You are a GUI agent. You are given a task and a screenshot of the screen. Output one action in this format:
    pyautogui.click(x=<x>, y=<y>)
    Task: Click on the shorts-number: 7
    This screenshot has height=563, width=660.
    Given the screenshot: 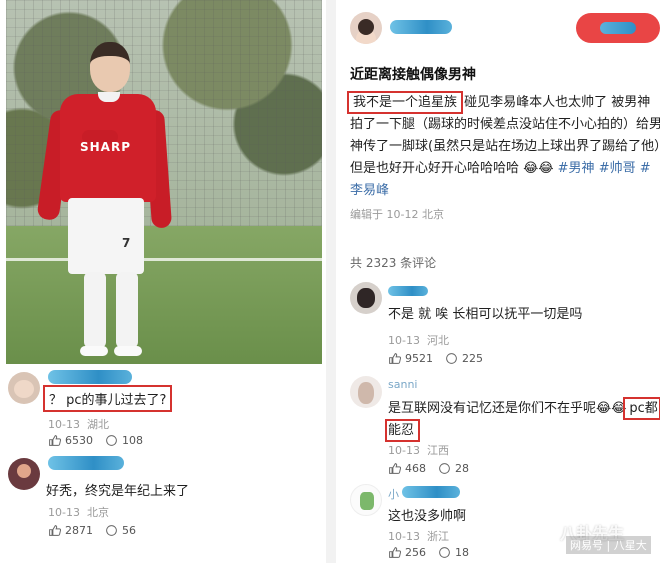 What is the action you would take?
    pyautogui.click(x=126, y=243)
    